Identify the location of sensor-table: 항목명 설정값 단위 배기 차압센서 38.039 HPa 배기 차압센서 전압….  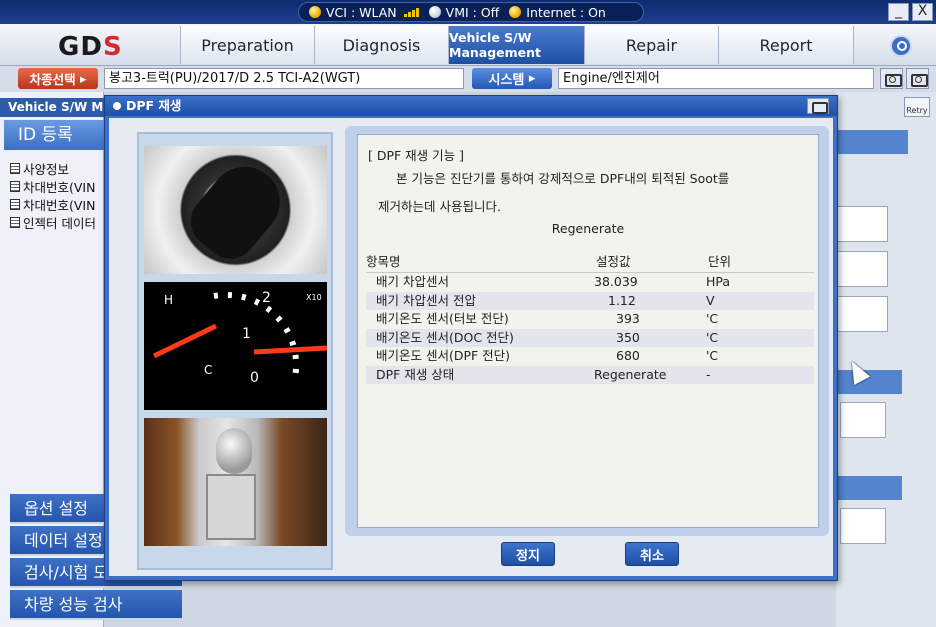
(590, 318).